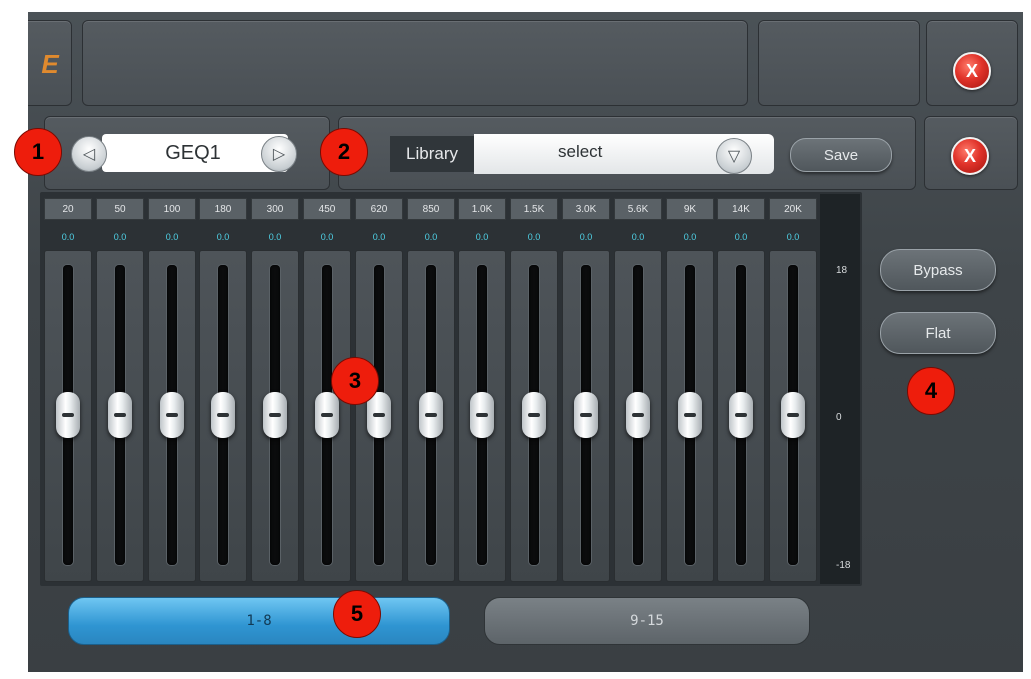 This screenshot has height=679, width=1031. I want to click on gain-value-0: 0.0, so click(68, 237).